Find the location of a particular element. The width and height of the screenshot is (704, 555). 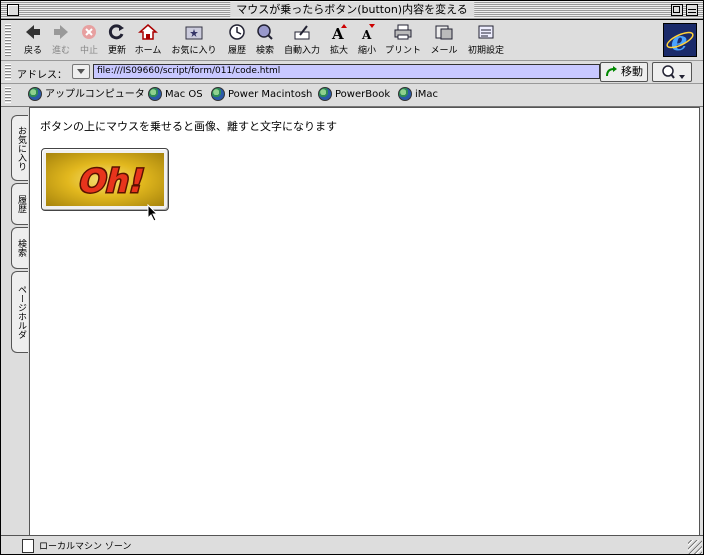

autofill-button: 自動入力 is located at coordinates (302, 40).